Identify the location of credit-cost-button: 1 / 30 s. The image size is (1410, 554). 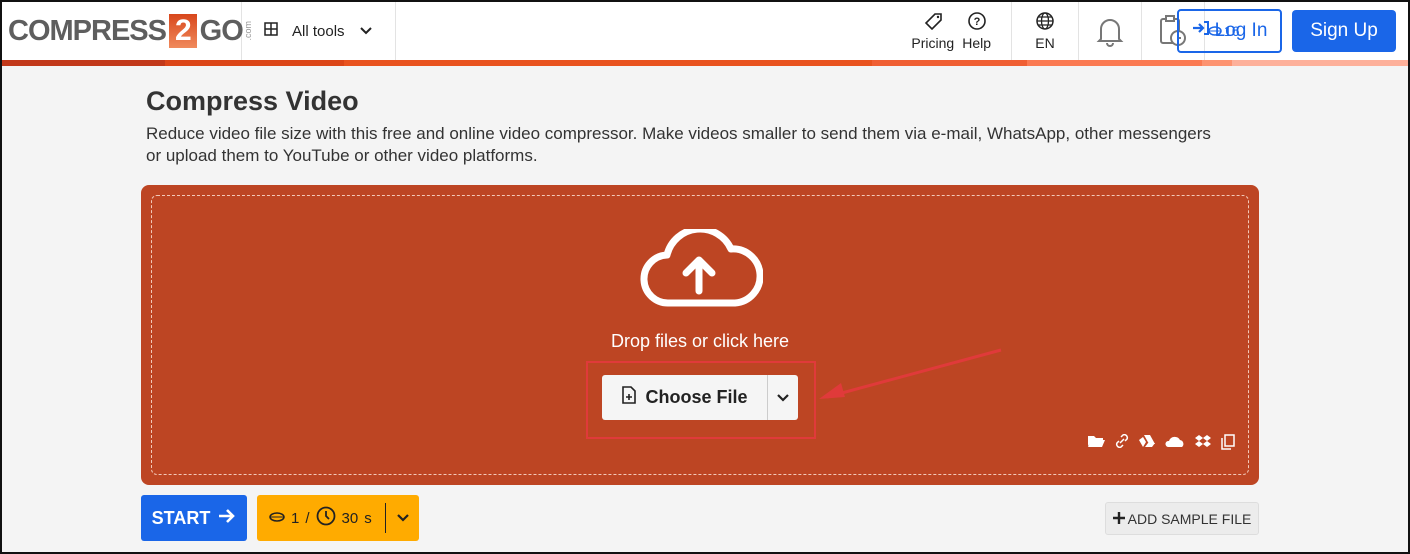
(338, 518).